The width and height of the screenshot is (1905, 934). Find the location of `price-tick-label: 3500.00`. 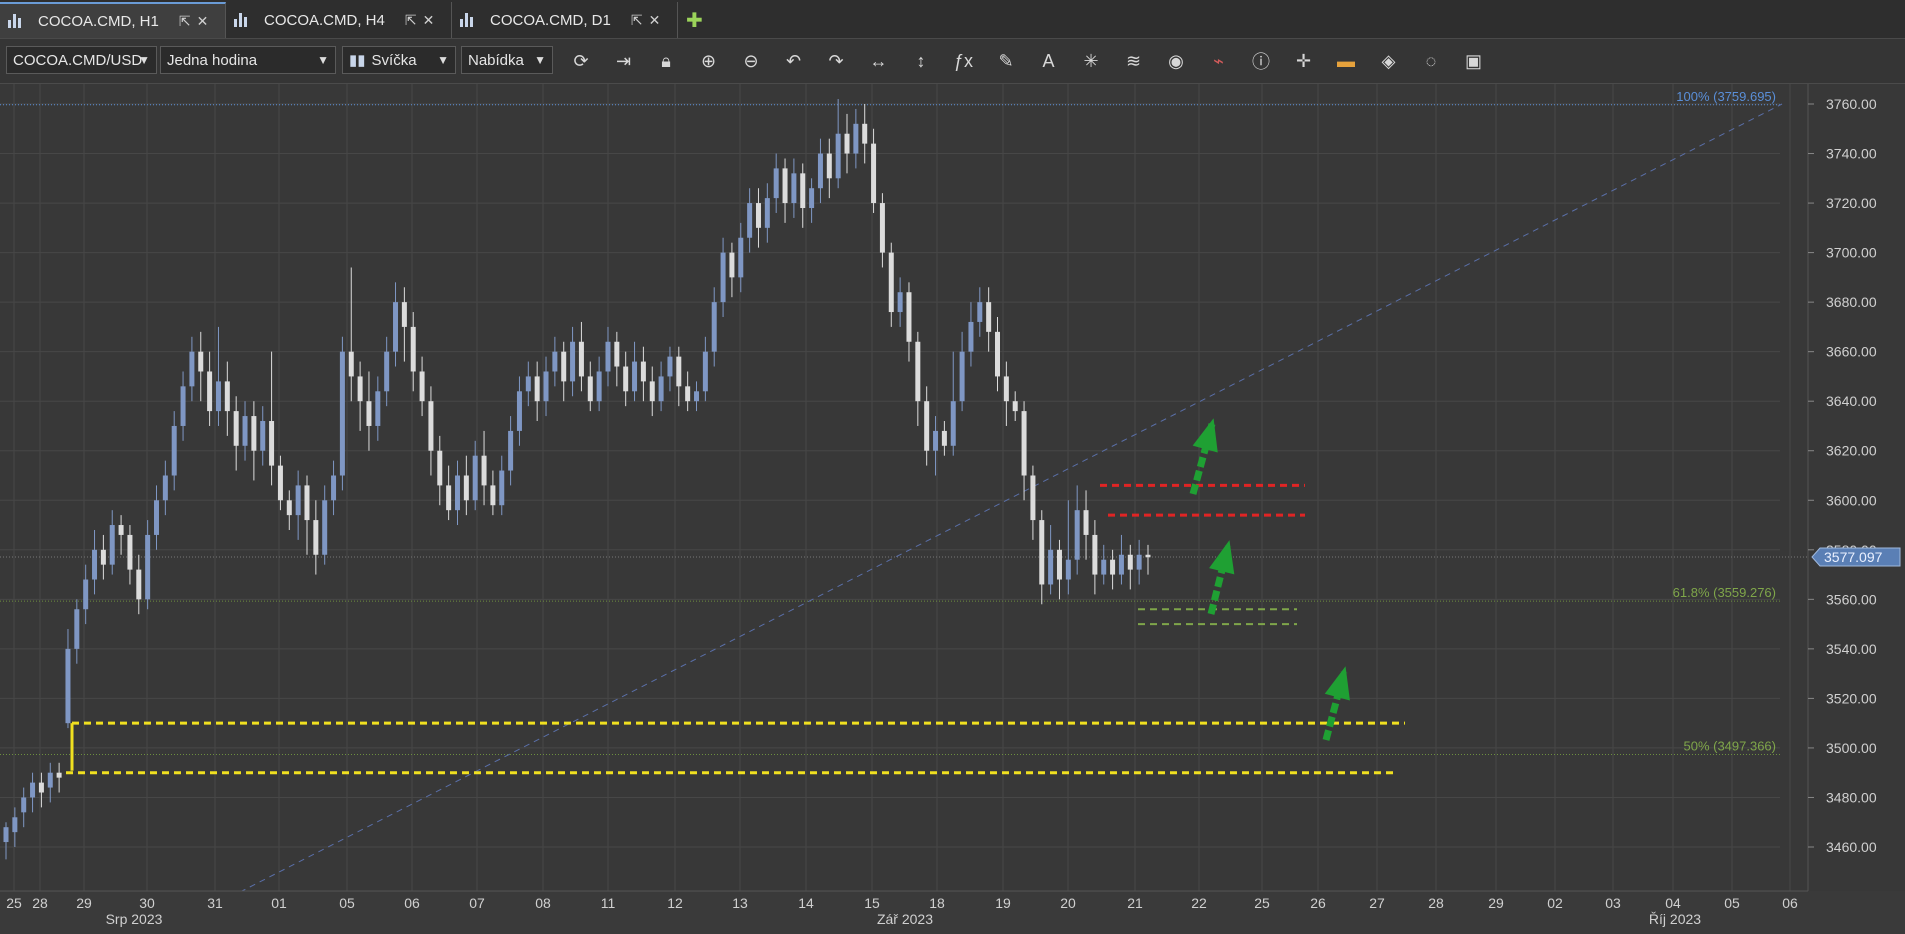

price-tick-label: 3500.00 is located at coordinates (1851, 748).